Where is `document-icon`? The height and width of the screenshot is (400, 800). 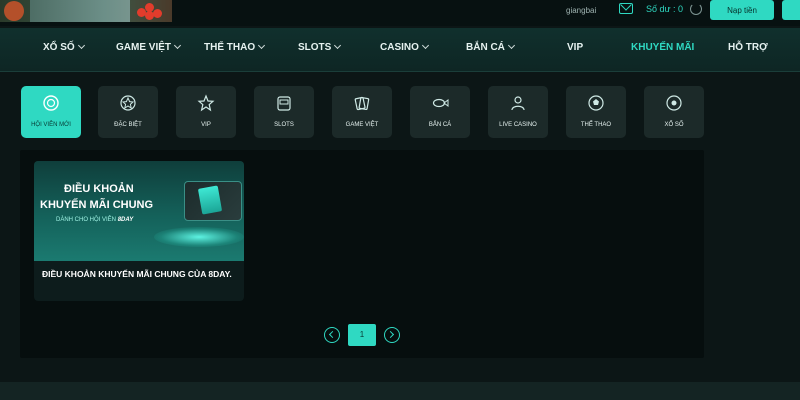
document-icon is located at coordinates (210, 200).